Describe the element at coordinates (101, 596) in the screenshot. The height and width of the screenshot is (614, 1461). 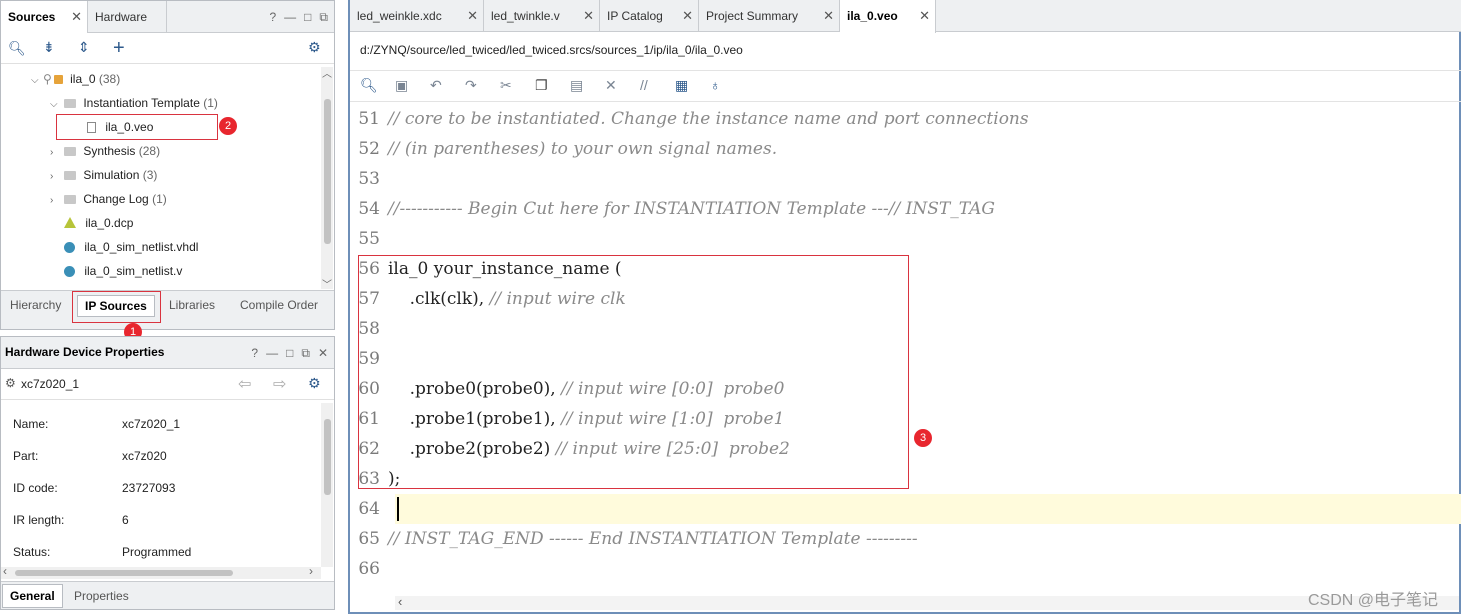
I see `tab-properties: Properties` at that location.